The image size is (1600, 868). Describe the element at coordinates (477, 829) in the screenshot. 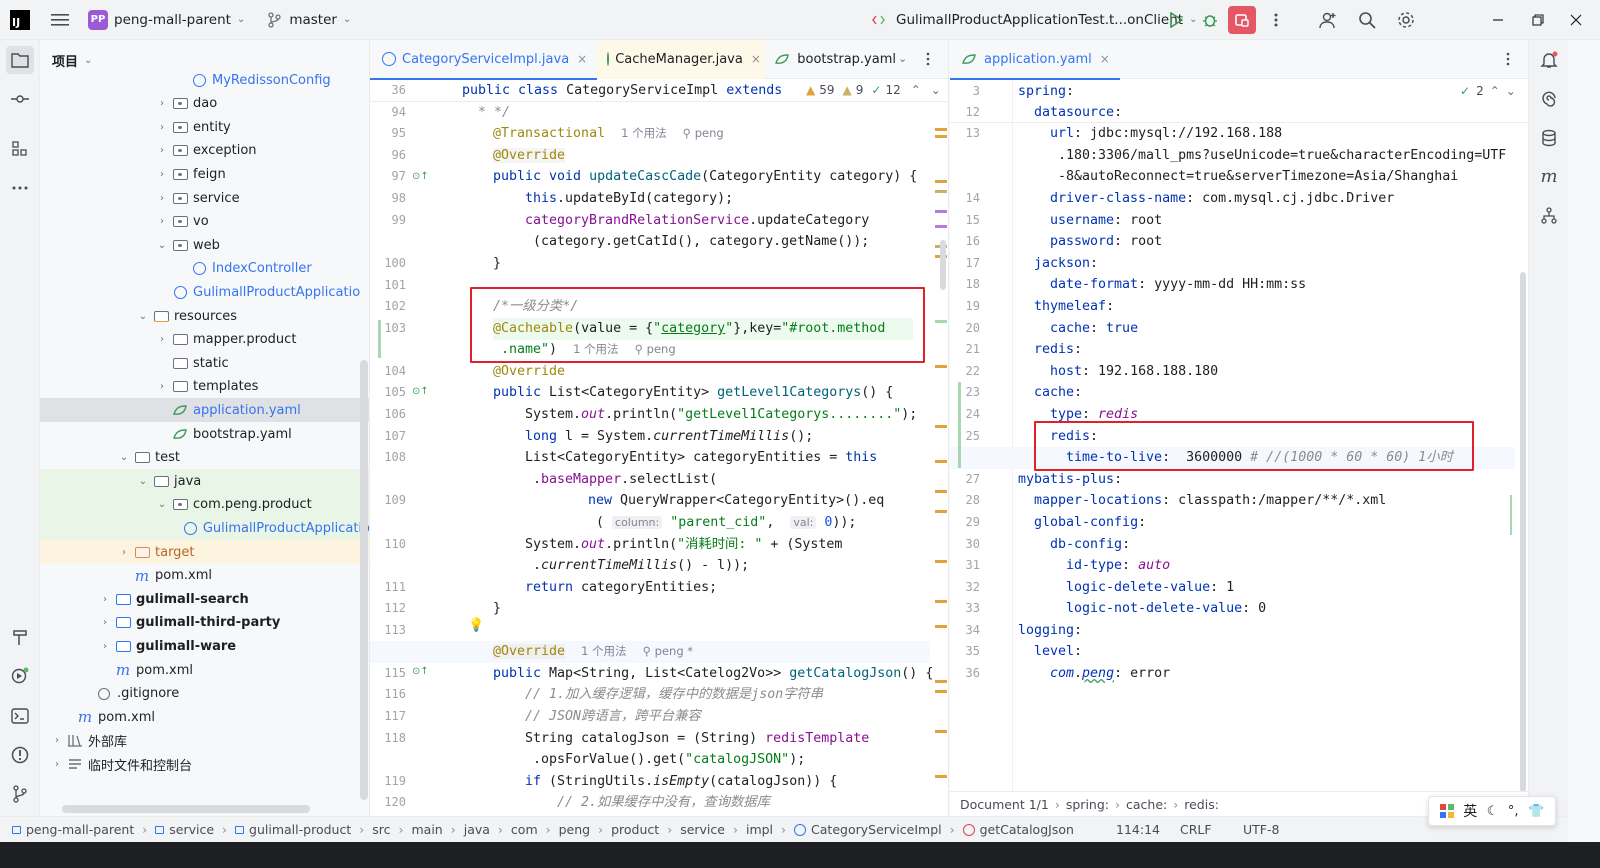

I see `breadcrumb-item: java` at that location.